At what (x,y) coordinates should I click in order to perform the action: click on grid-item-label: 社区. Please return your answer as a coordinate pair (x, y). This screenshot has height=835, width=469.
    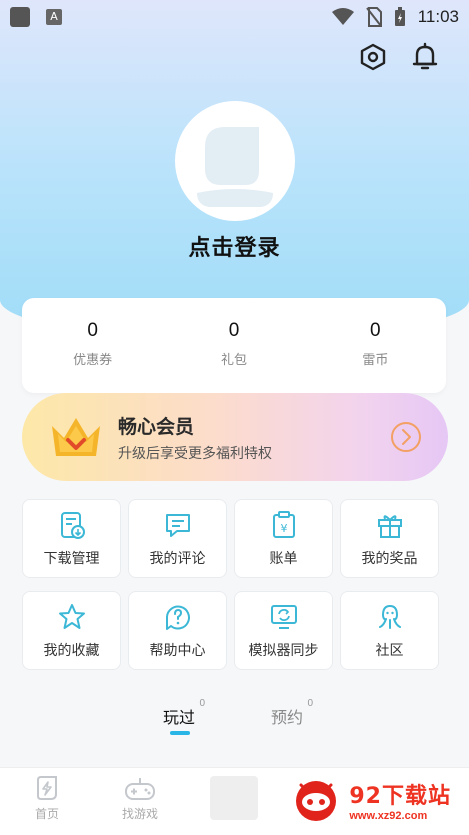
    Looking at the image, I should click on (389, 650).